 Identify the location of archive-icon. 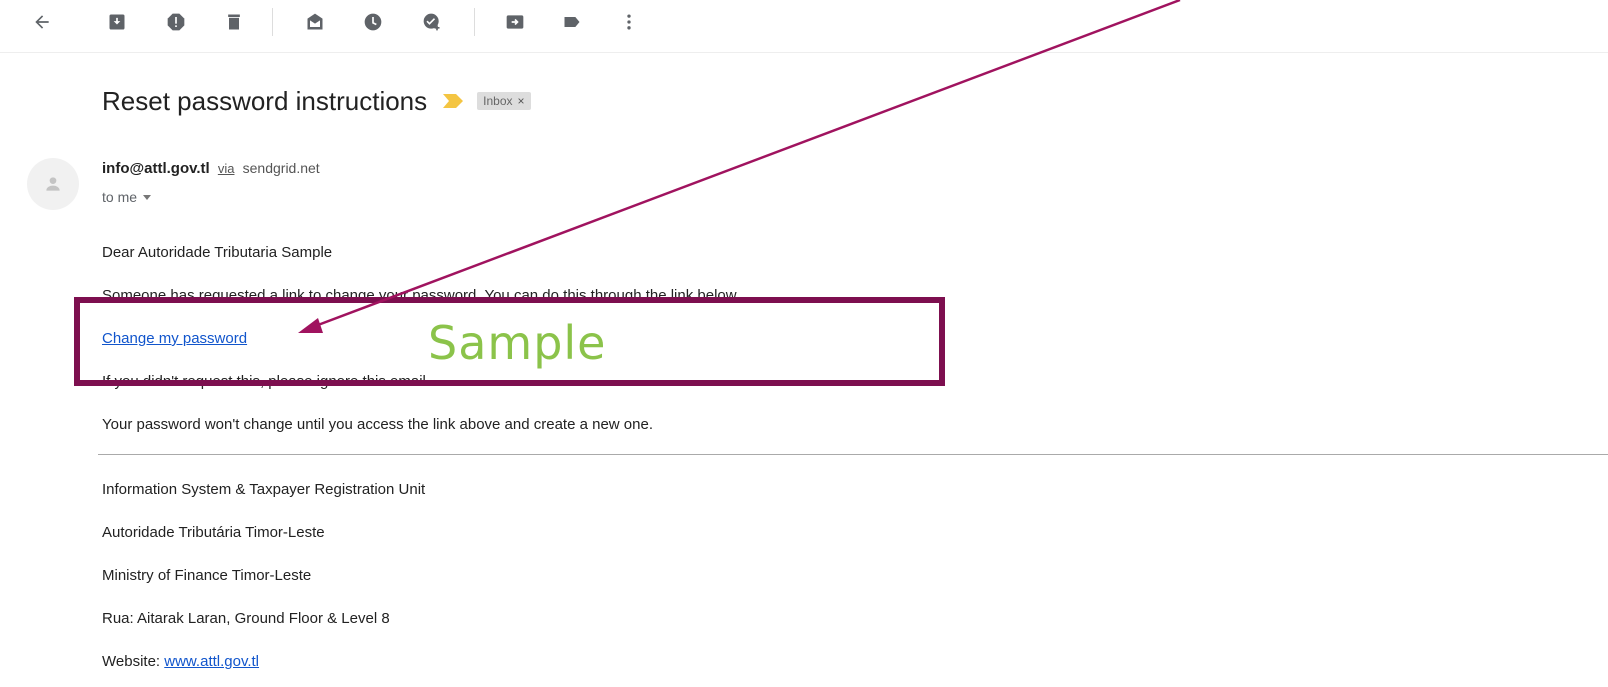
(117, 22).